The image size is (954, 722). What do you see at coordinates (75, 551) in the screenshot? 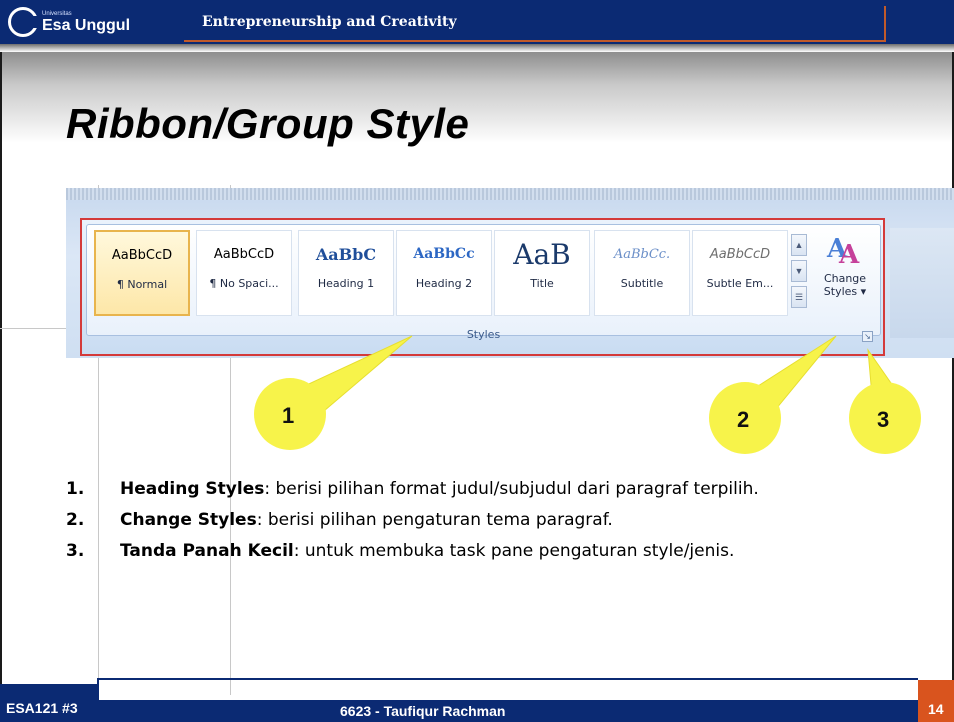
I see `list-number: 3.` at bounding box center [75, 551].